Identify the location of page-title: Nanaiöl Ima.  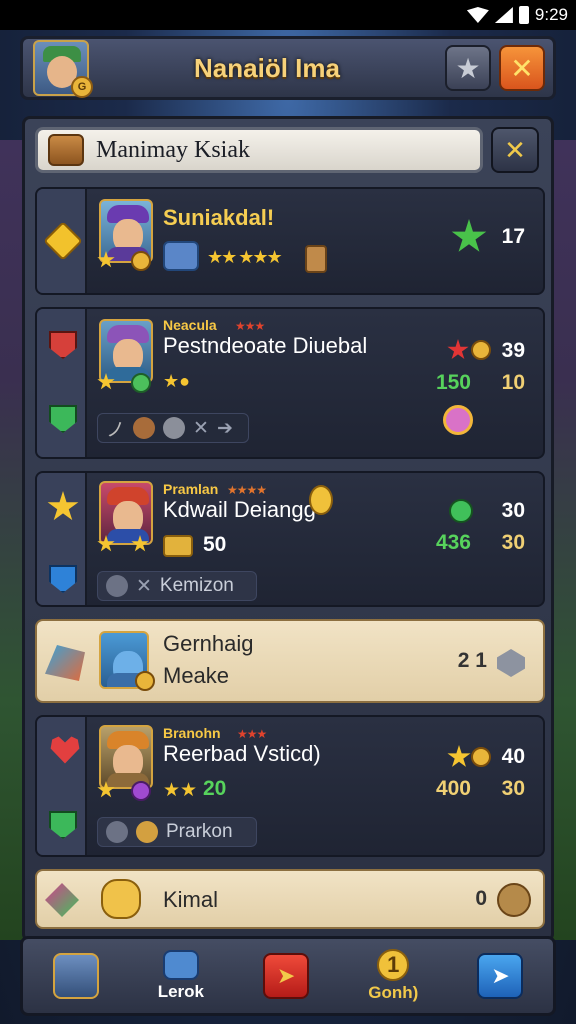
(267, 67).